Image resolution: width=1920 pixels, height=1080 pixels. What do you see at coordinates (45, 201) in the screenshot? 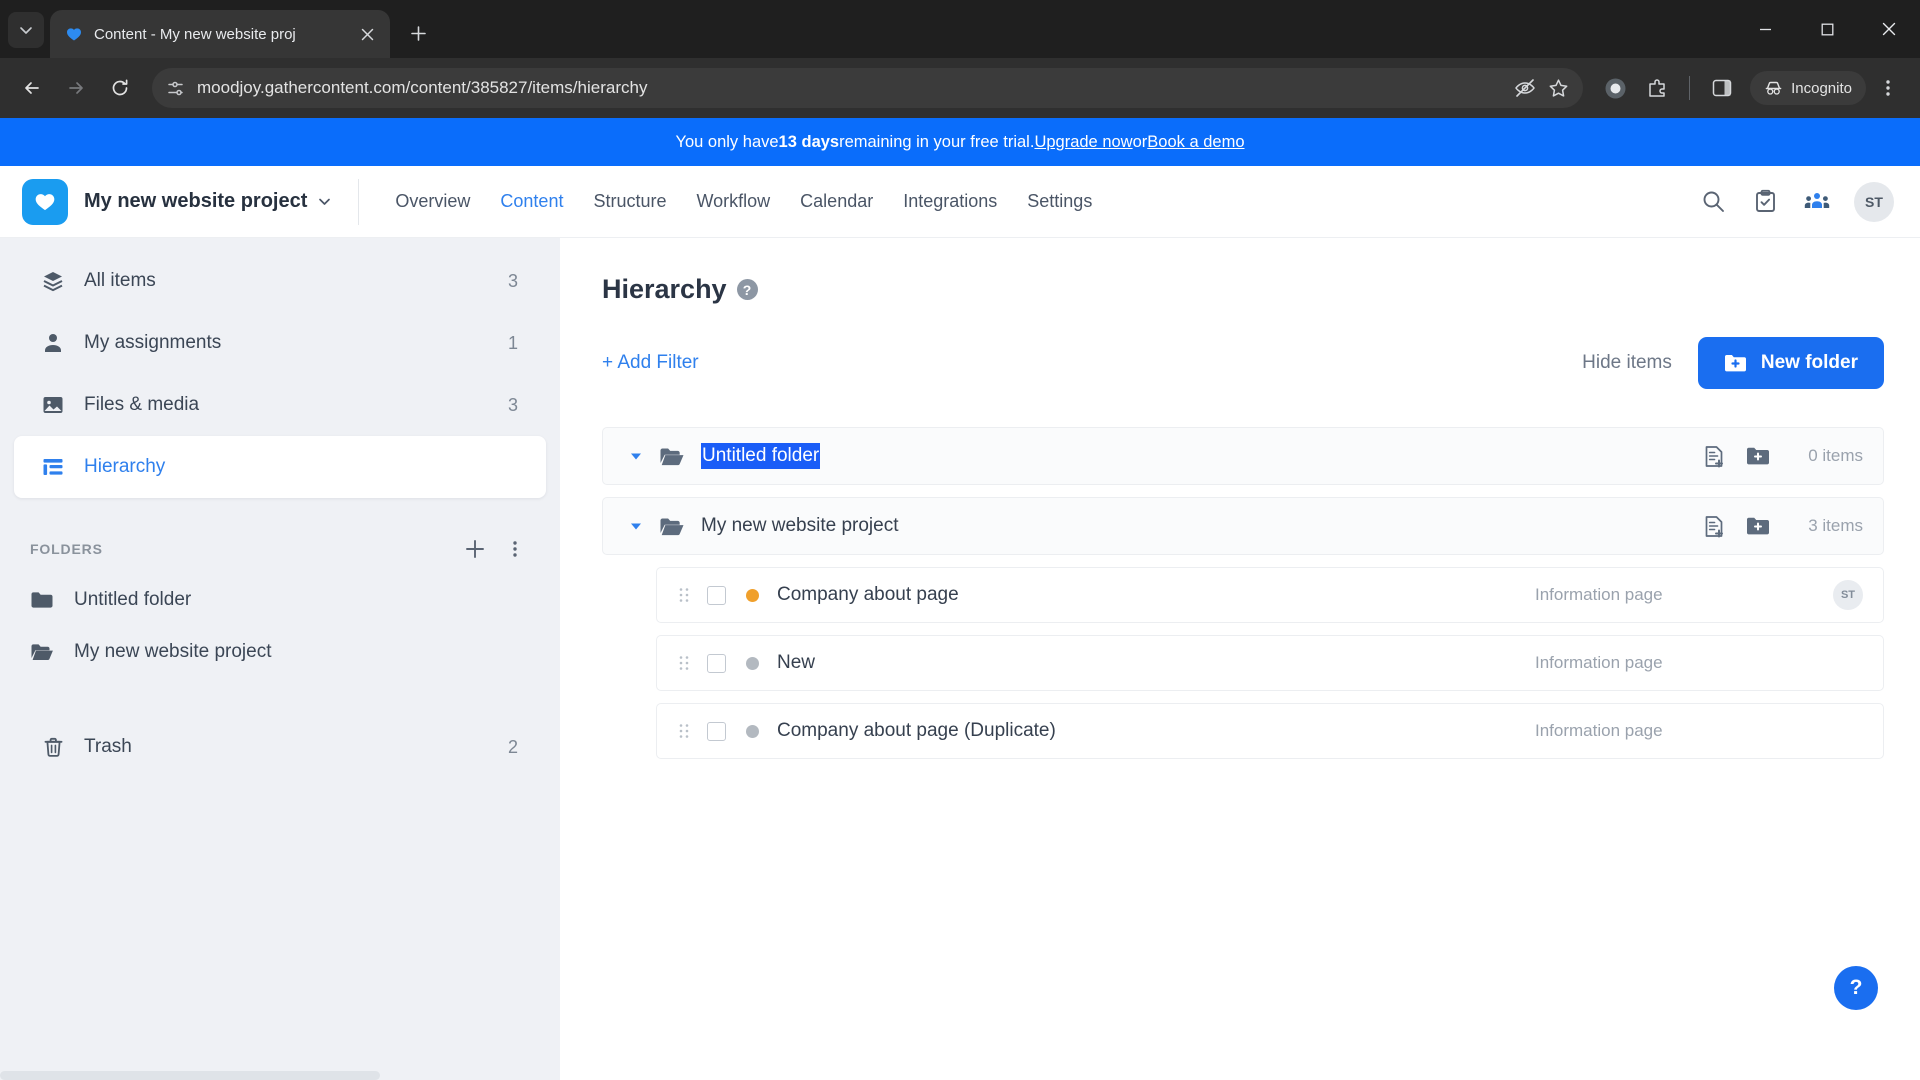
I see `gathercontent-logo` at bounding box center [45, 201].